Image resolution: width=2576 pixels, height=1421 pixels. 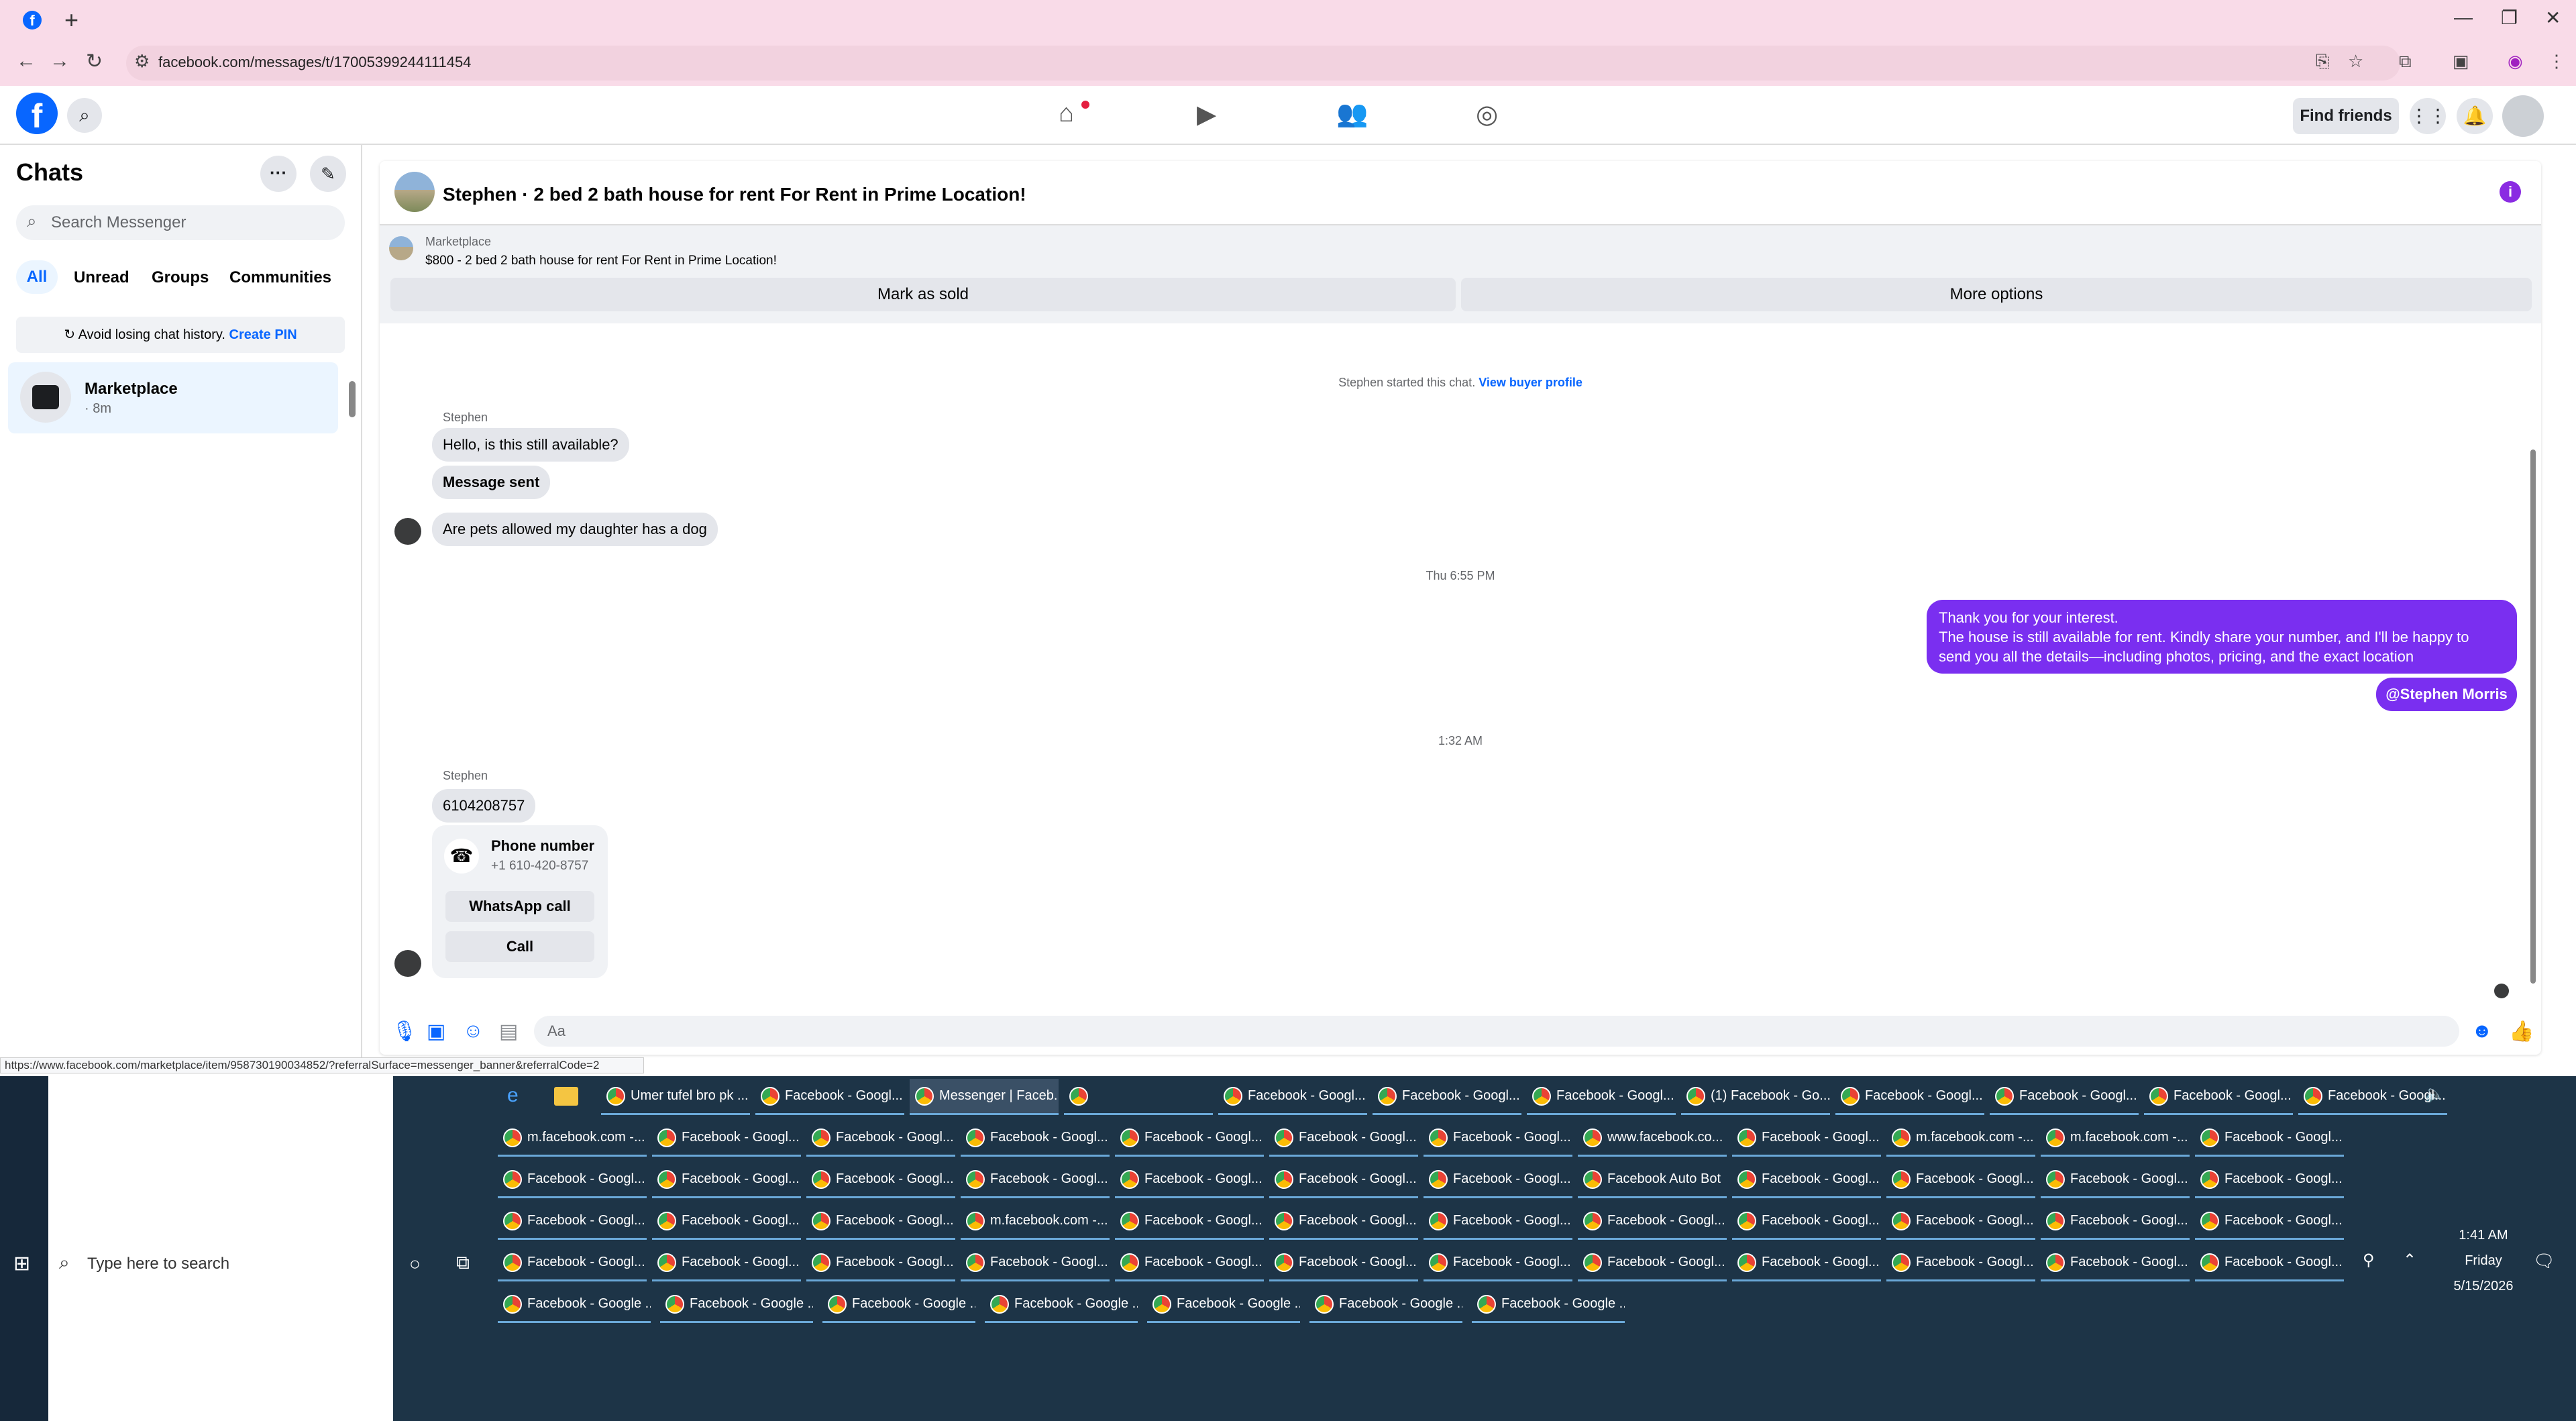 I want to click on task-view-icon: ⧉, so click(x=463, y=1263).